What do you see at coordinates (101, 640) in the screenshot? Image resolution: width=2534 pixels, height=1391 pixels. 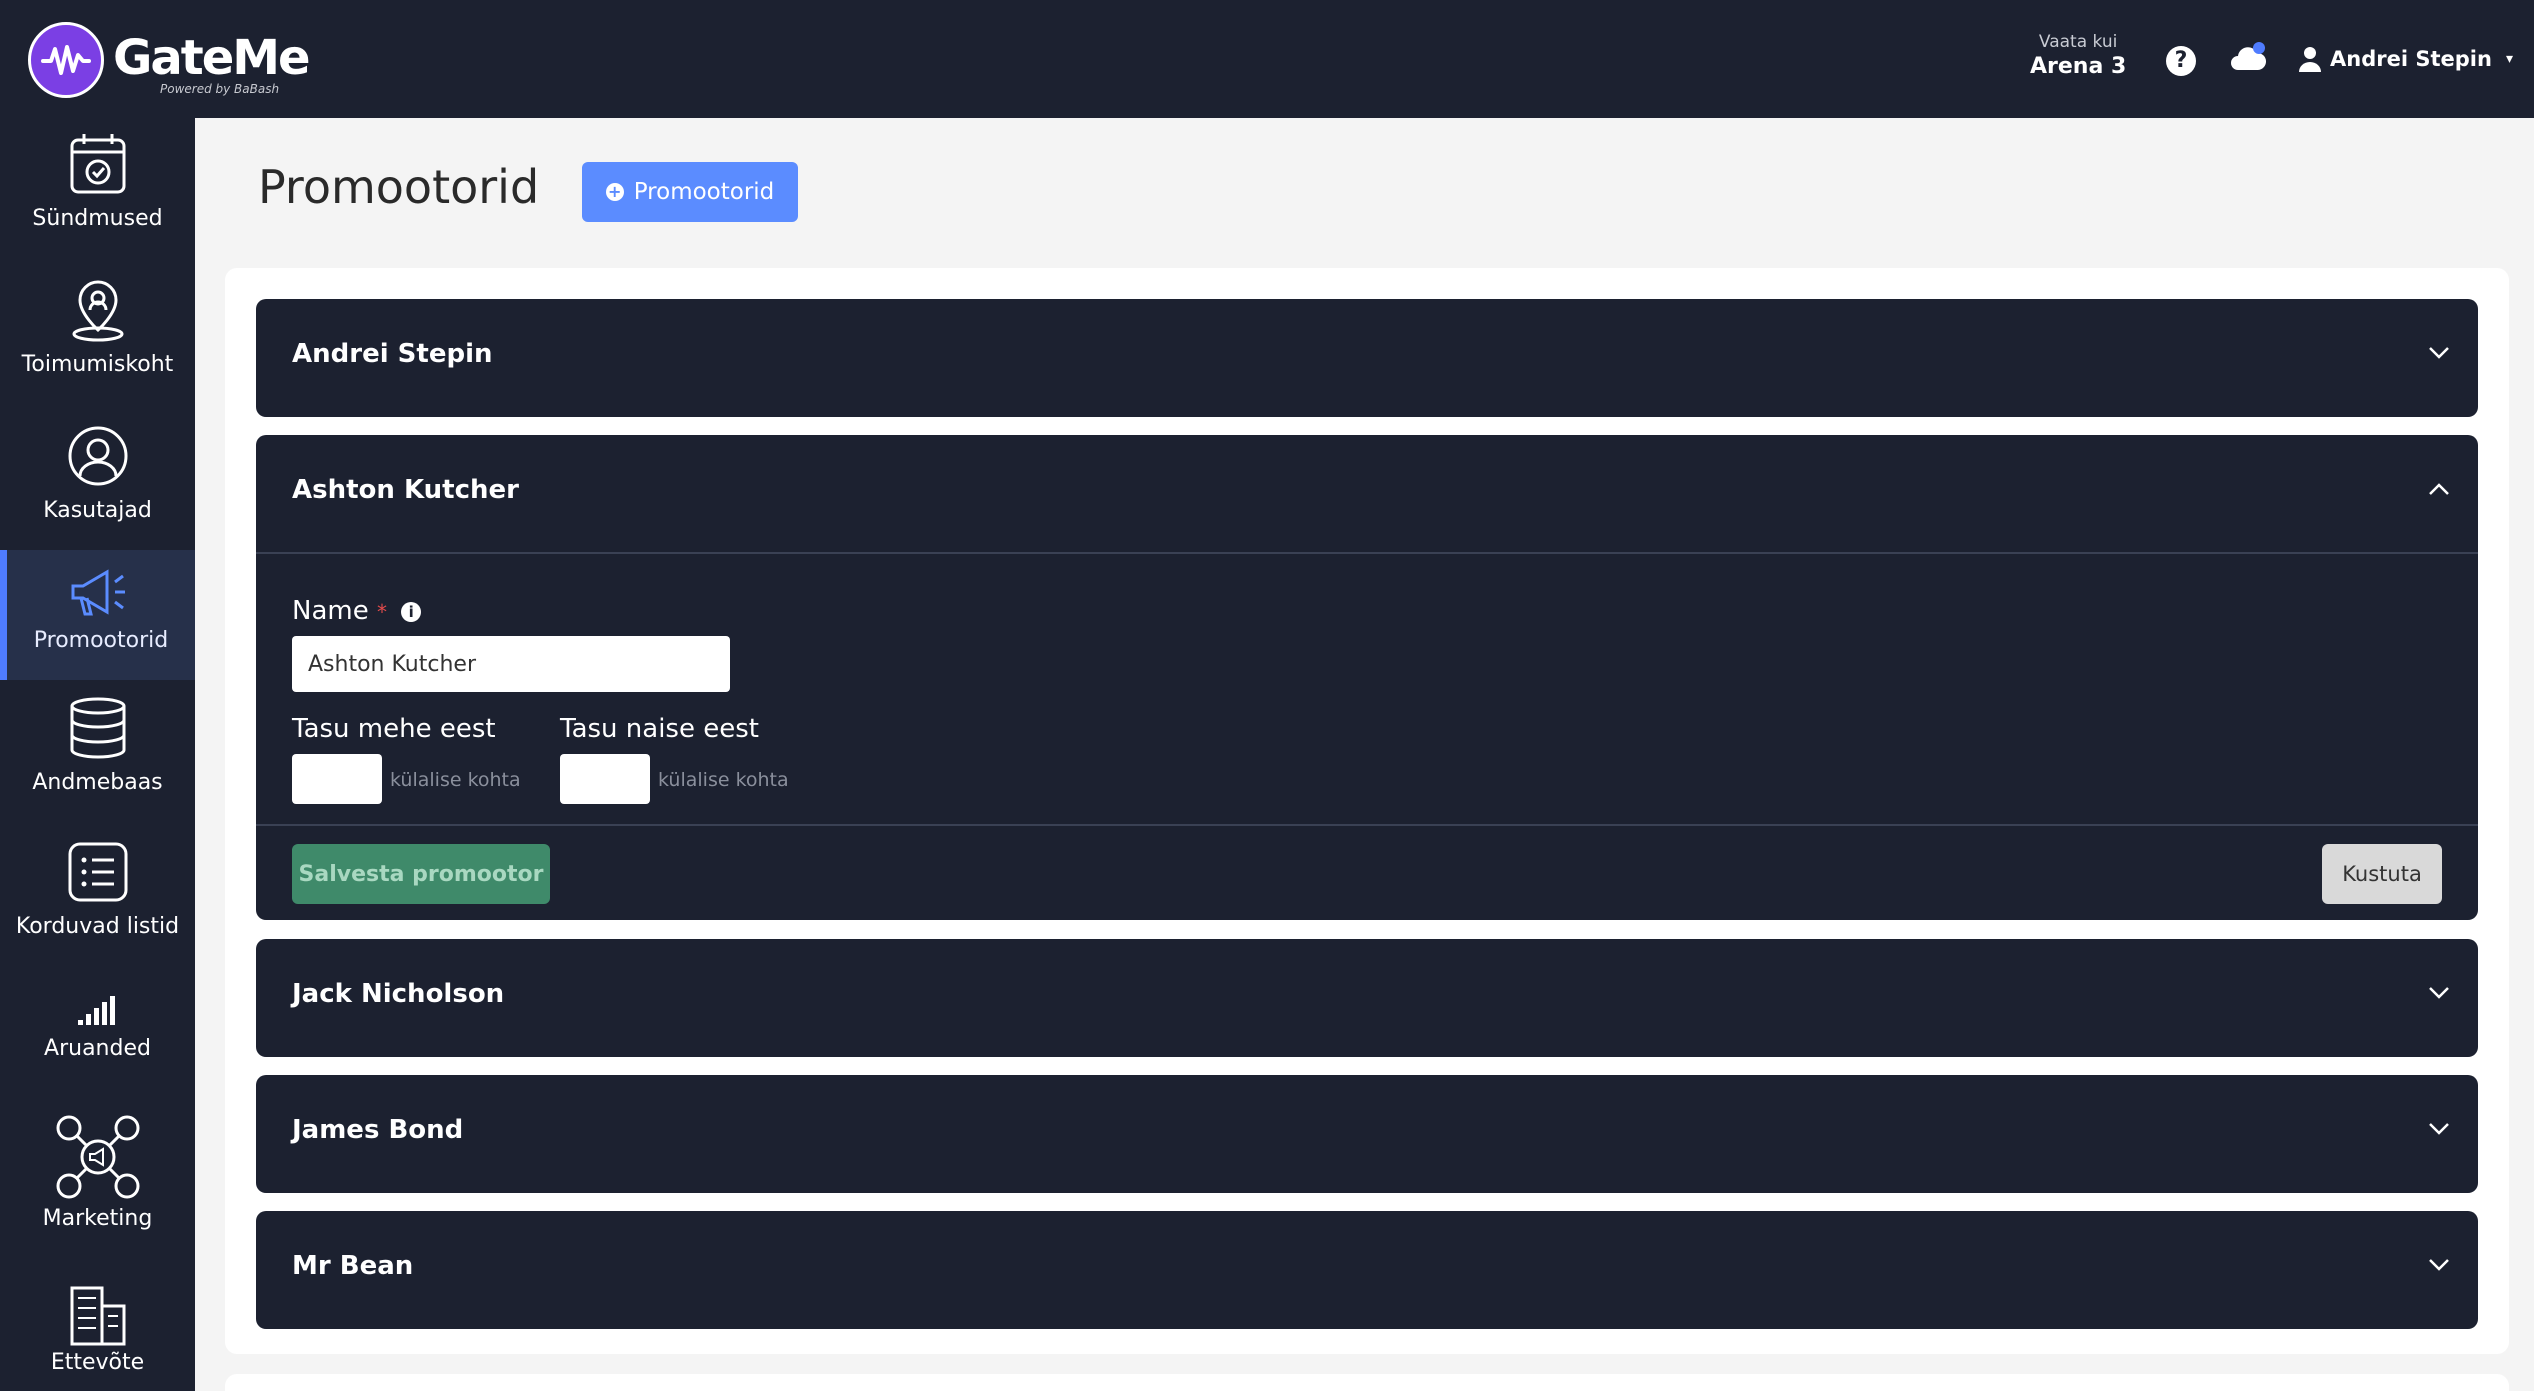 I see `sidebar-item-label: Promootorid` at bounding box center [101, 640].